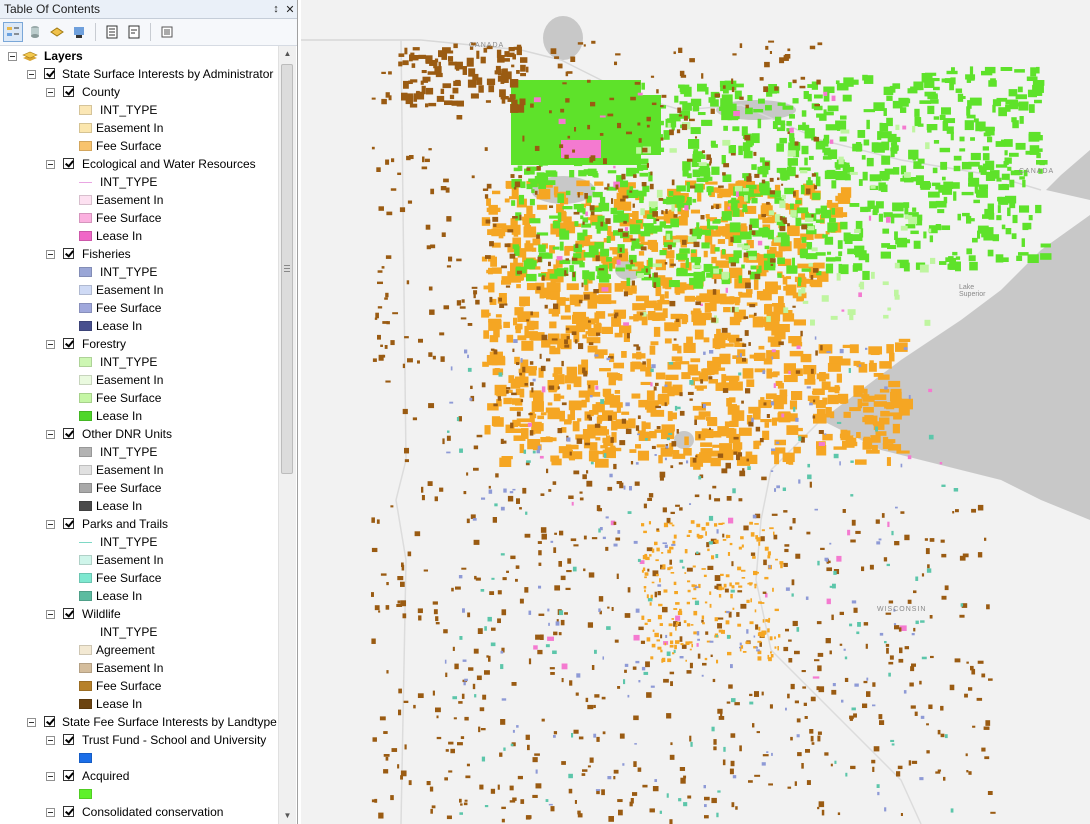  What do you see at coordinates (287, 54) in the screenshot?
I see `scroll-up-icon: ▲` at bounding box center [287, 54].